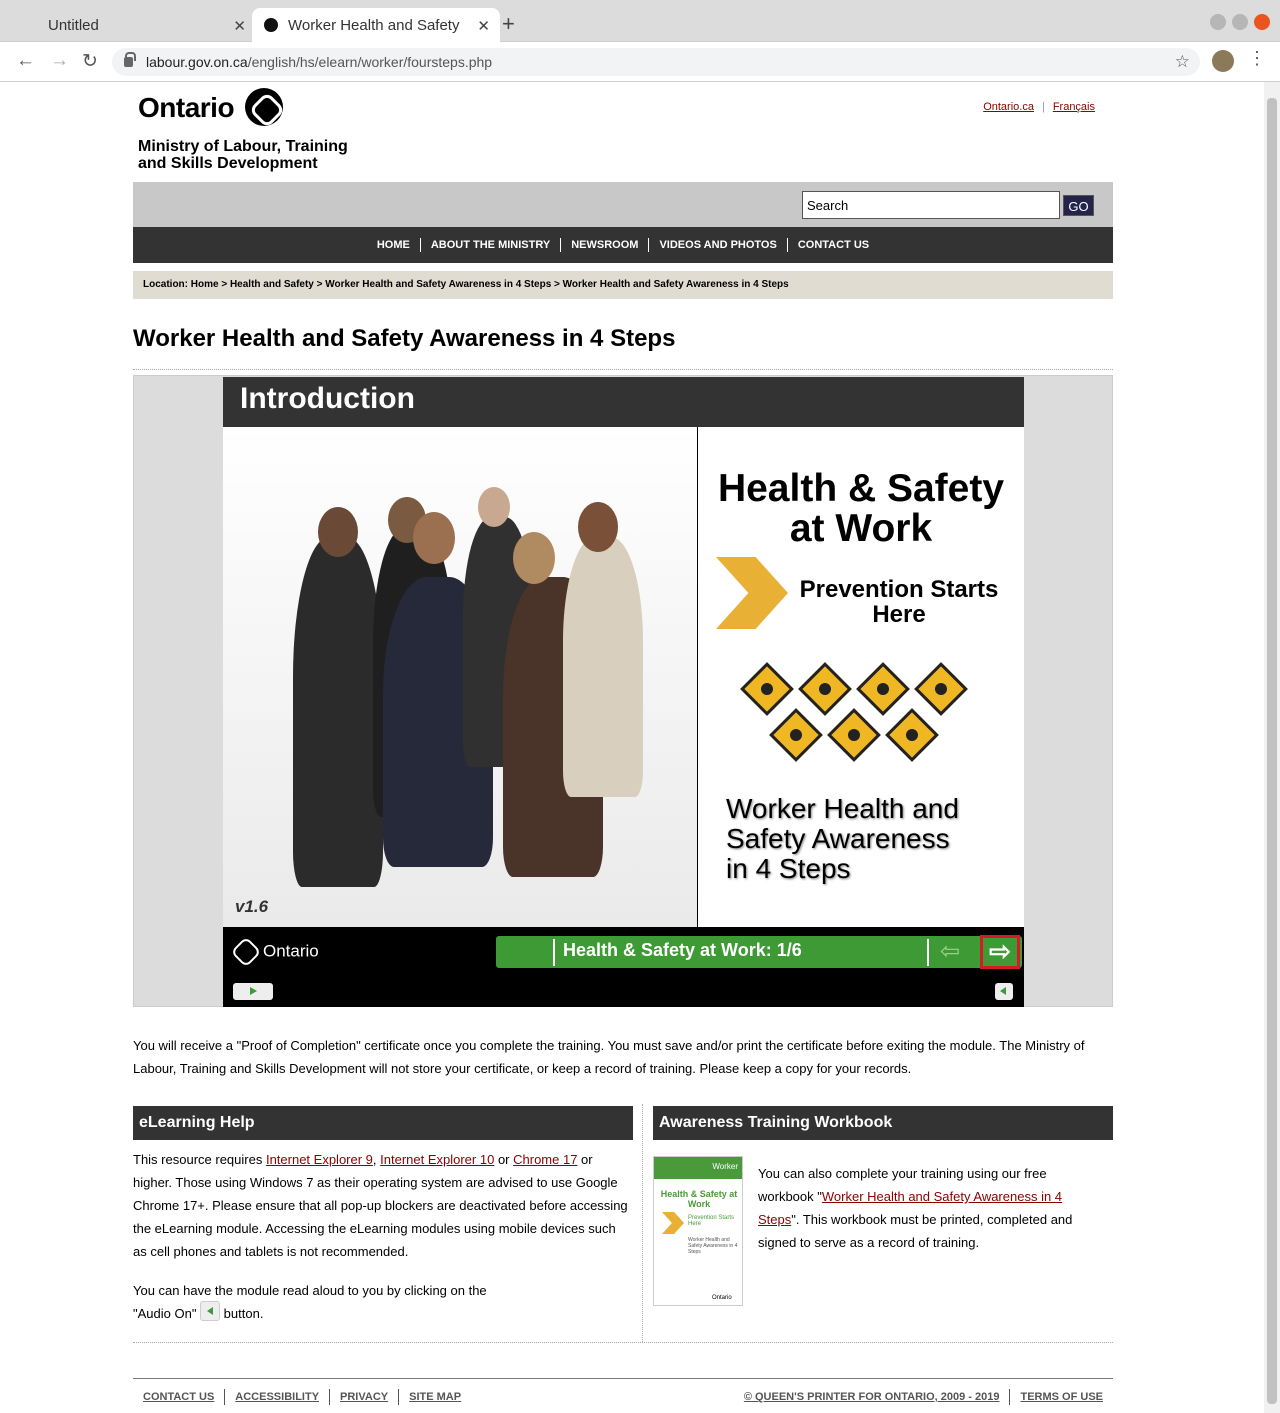  Describe the element at coordinates (504, 1159) in the screenshot. I see `help-text-part: or` at that location.